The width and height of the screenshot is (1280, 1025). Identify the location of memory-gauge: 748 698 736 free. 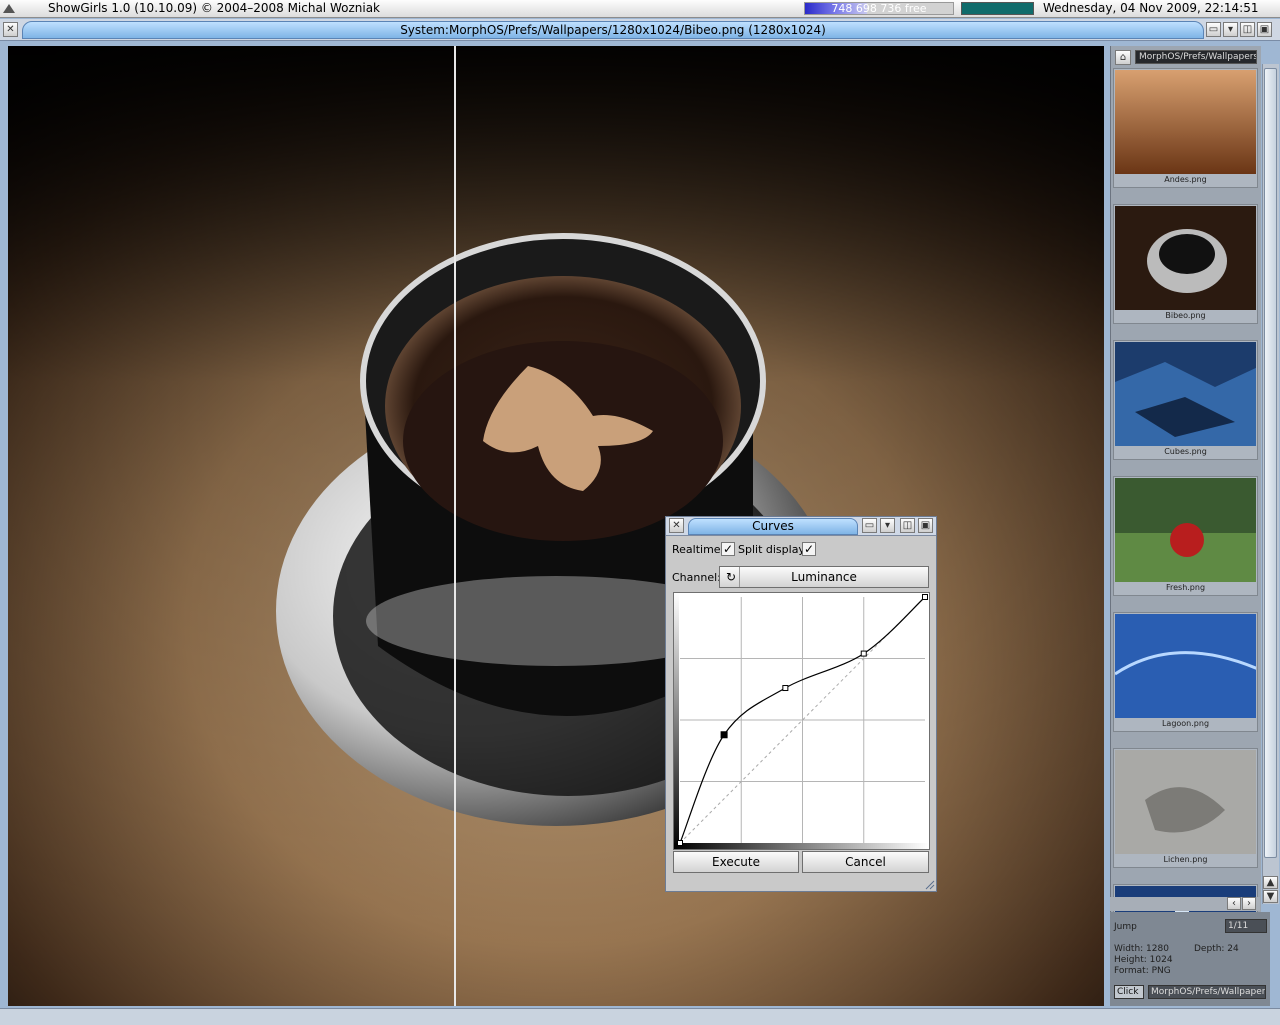
(879, 8).